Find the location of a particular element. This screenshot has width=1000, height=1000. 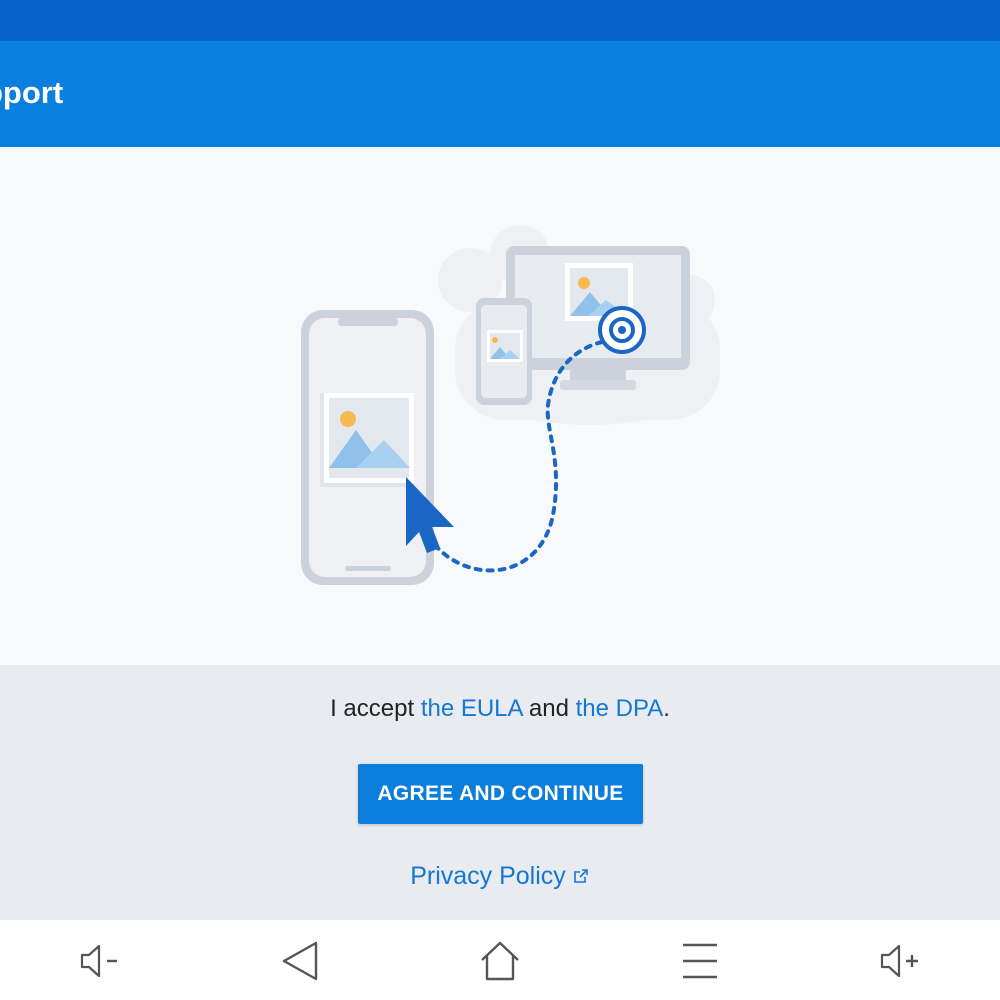

home-icon is located at coordinates (500, 961).